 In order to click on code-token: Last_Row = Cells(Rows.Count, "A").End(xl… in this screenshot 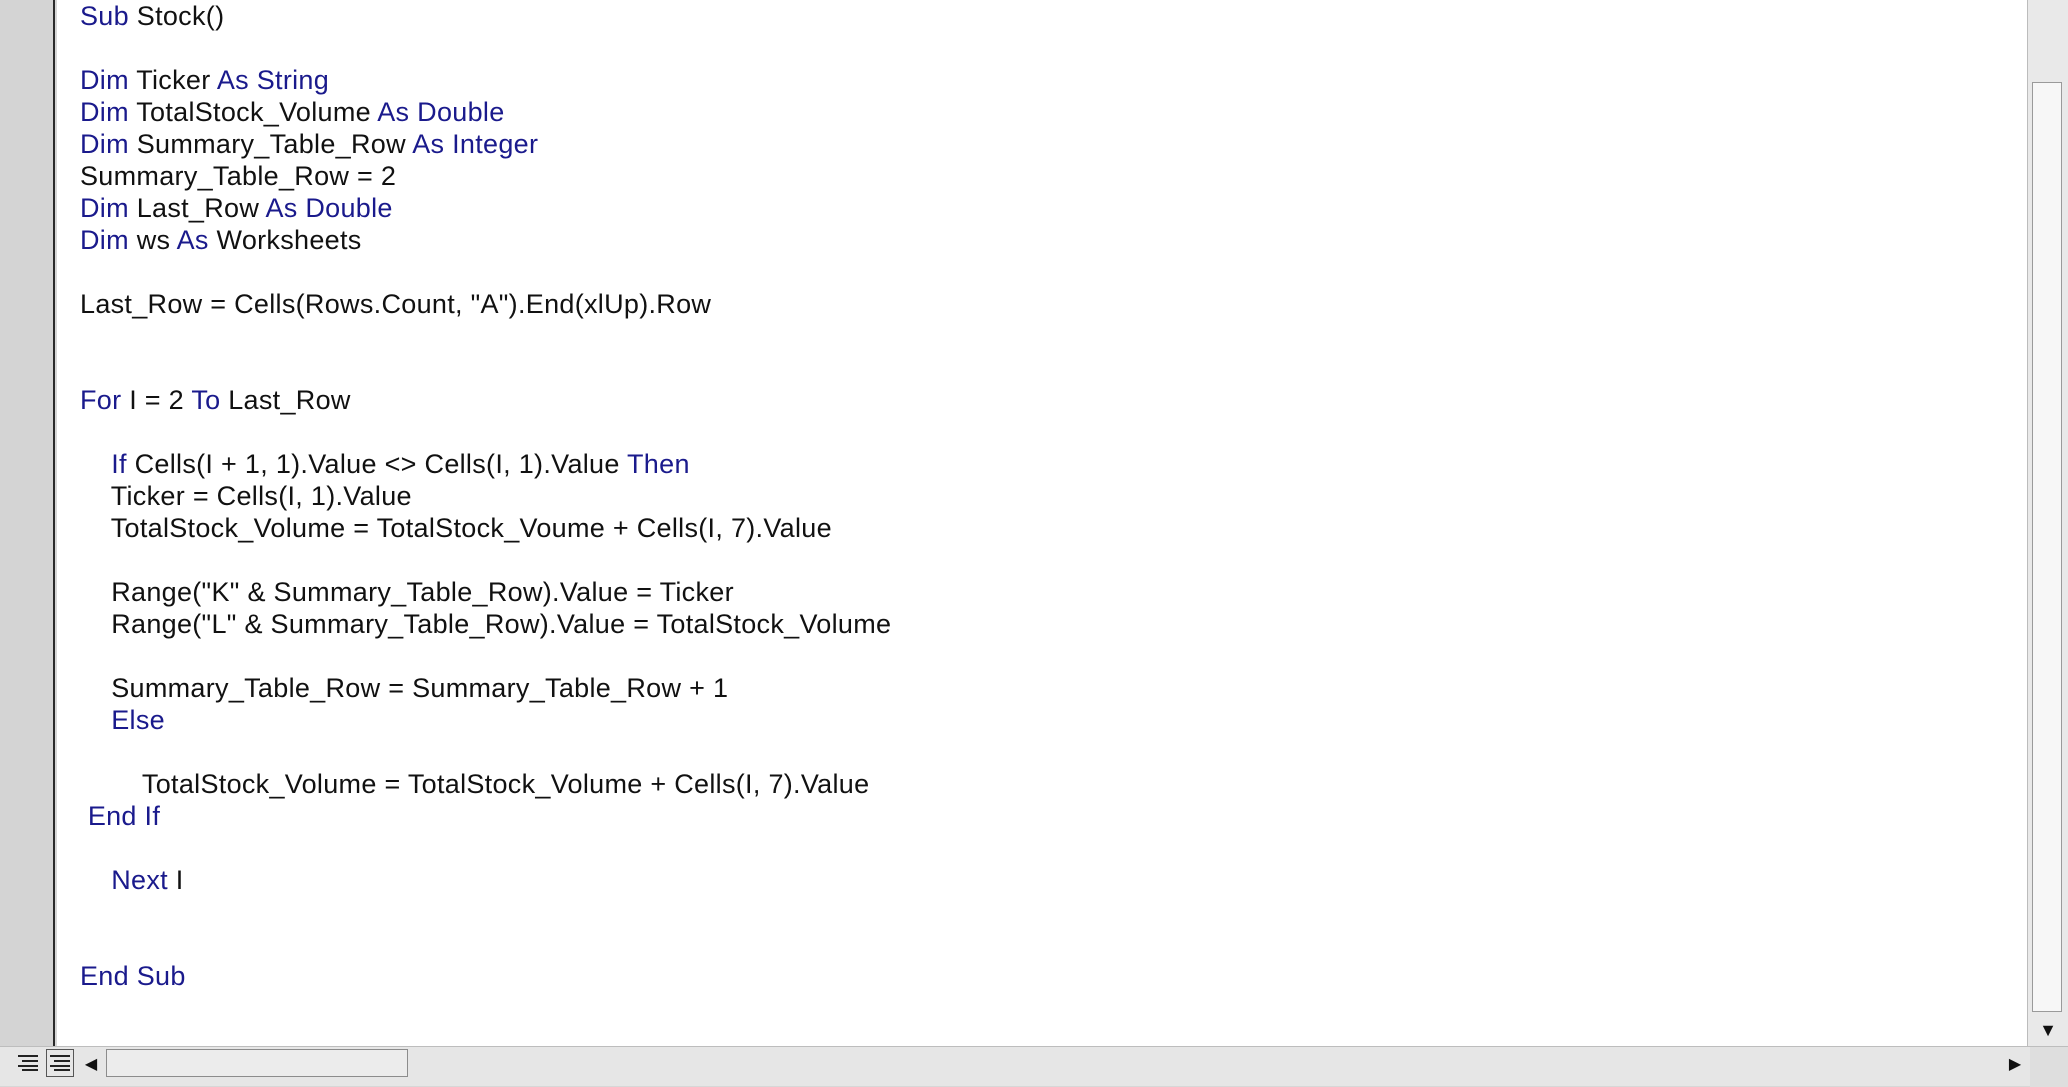, I will do `click(396, 304)`.